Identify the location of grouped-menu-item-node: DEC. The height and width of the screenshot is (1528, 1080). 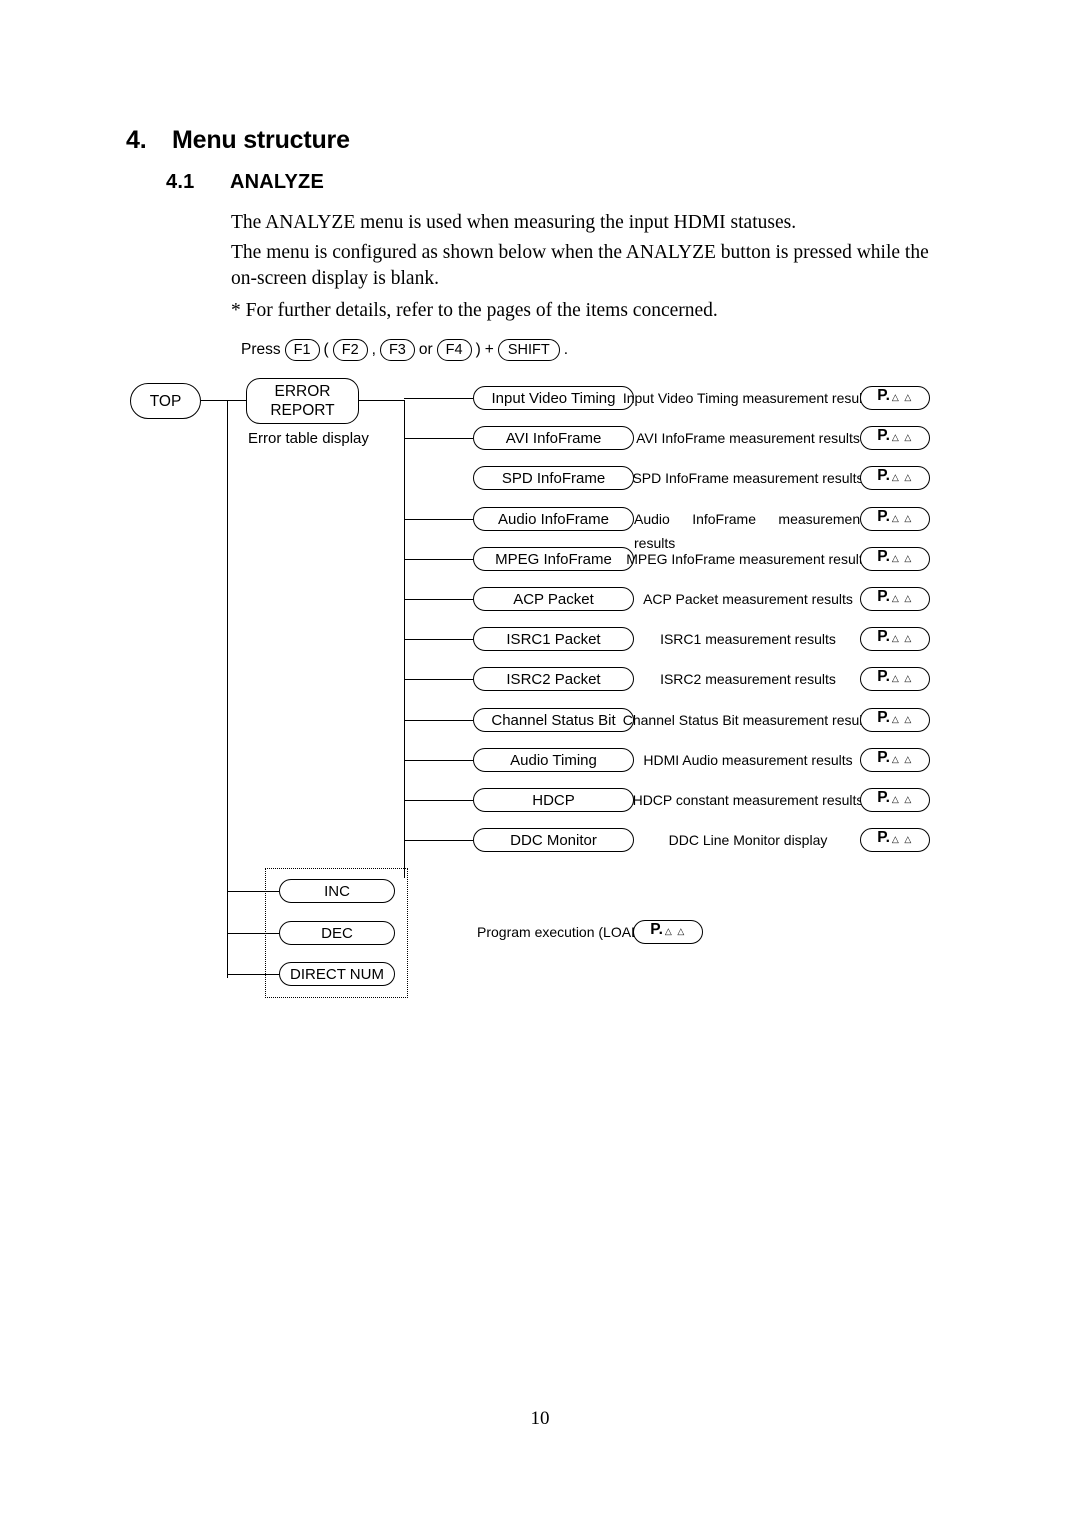
(337, 933).